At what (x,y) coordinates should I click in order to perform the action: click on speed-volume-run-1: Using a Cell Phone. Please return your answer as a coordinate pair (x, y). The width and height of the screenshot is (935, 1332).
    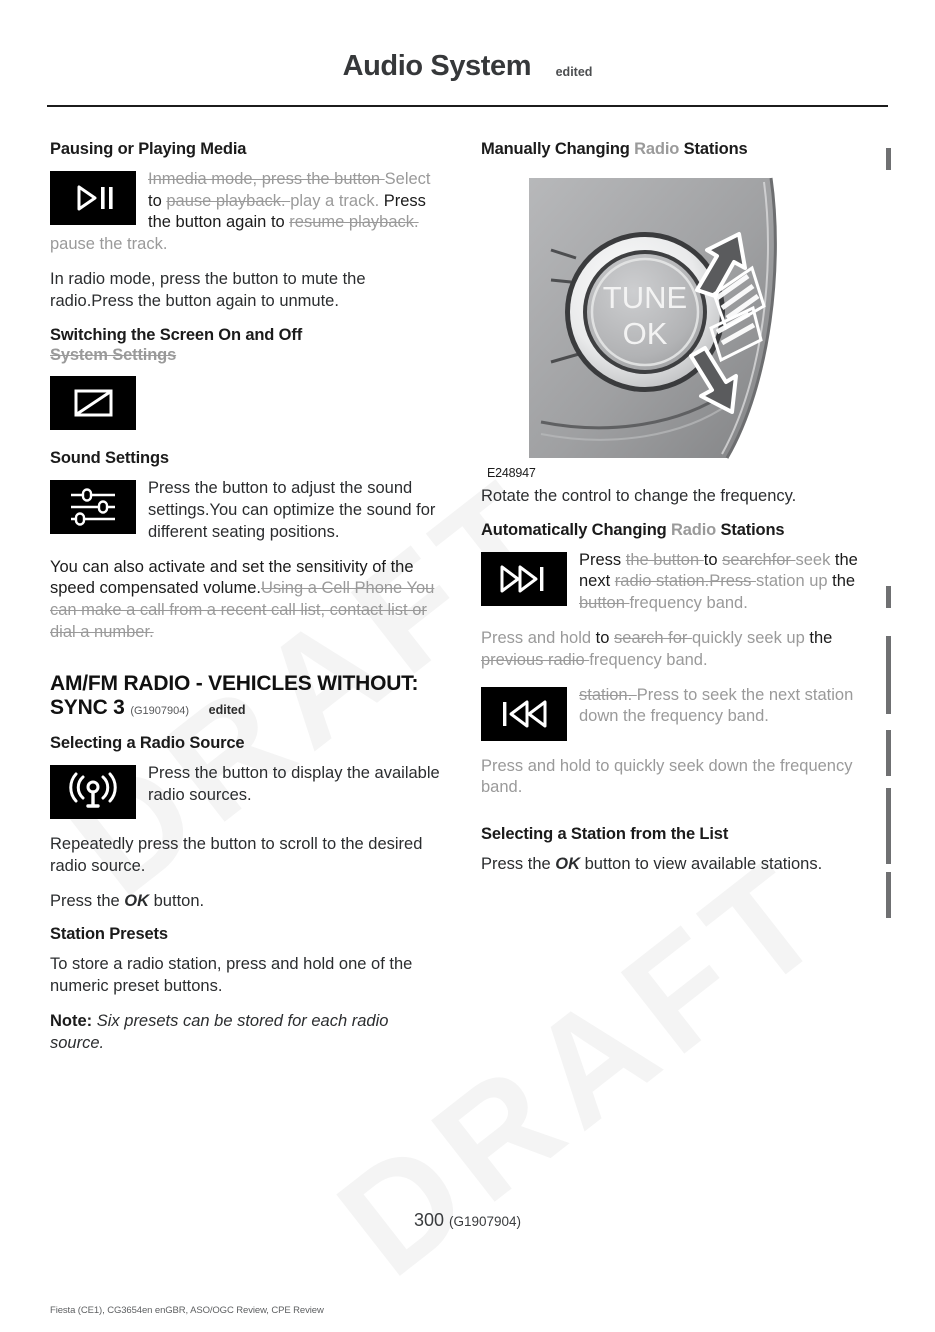
    Looking at the image, I should click on (333, 588).